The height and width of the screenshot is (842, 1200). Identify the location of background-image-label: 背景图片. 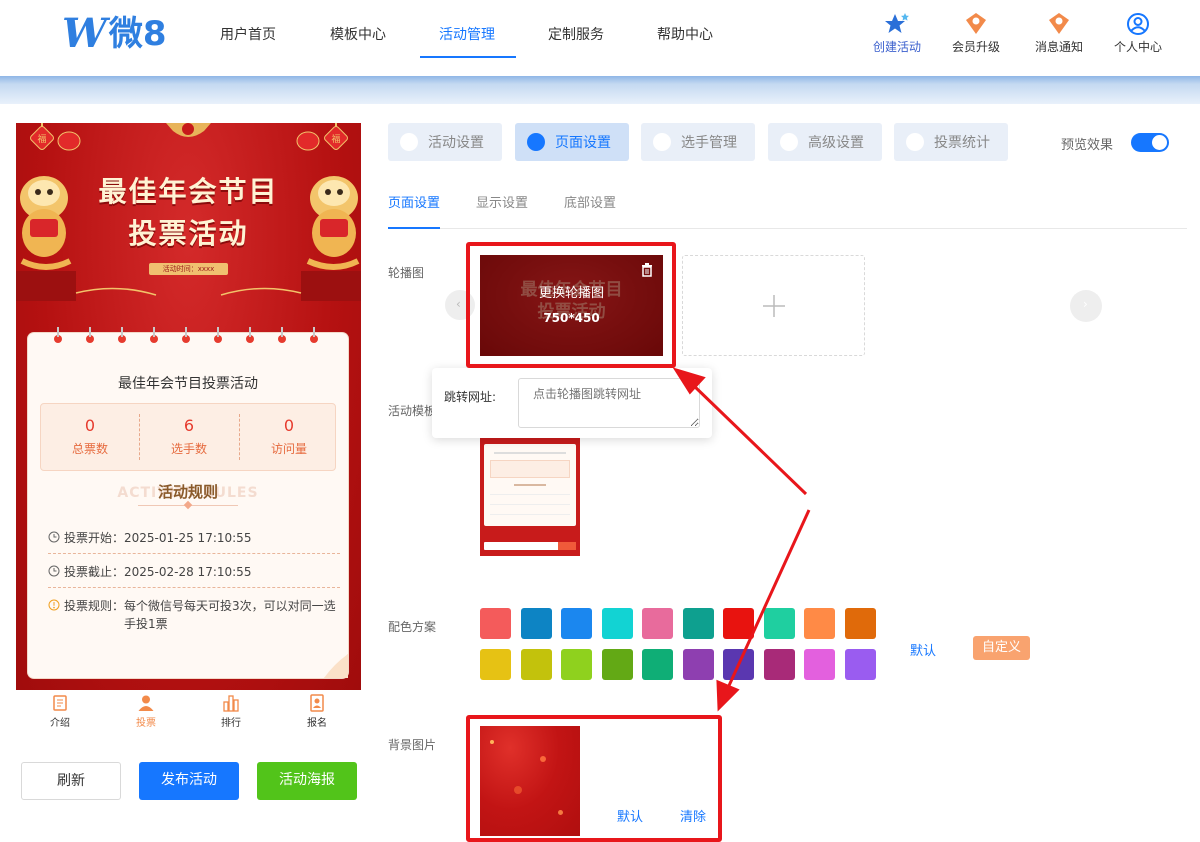
(412, 745).